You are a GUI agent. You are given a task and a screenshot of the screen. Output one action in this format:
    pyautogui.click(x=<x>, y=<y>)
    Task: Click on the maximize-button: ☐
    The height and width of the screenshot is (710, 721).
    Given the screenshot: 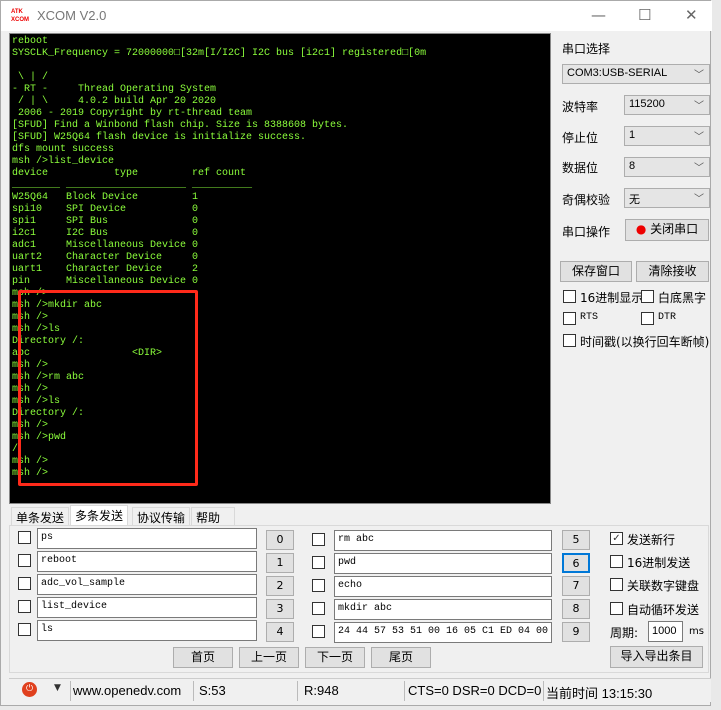 What is the action you would take?
    pyautogui.click(x=644, y=15)
    